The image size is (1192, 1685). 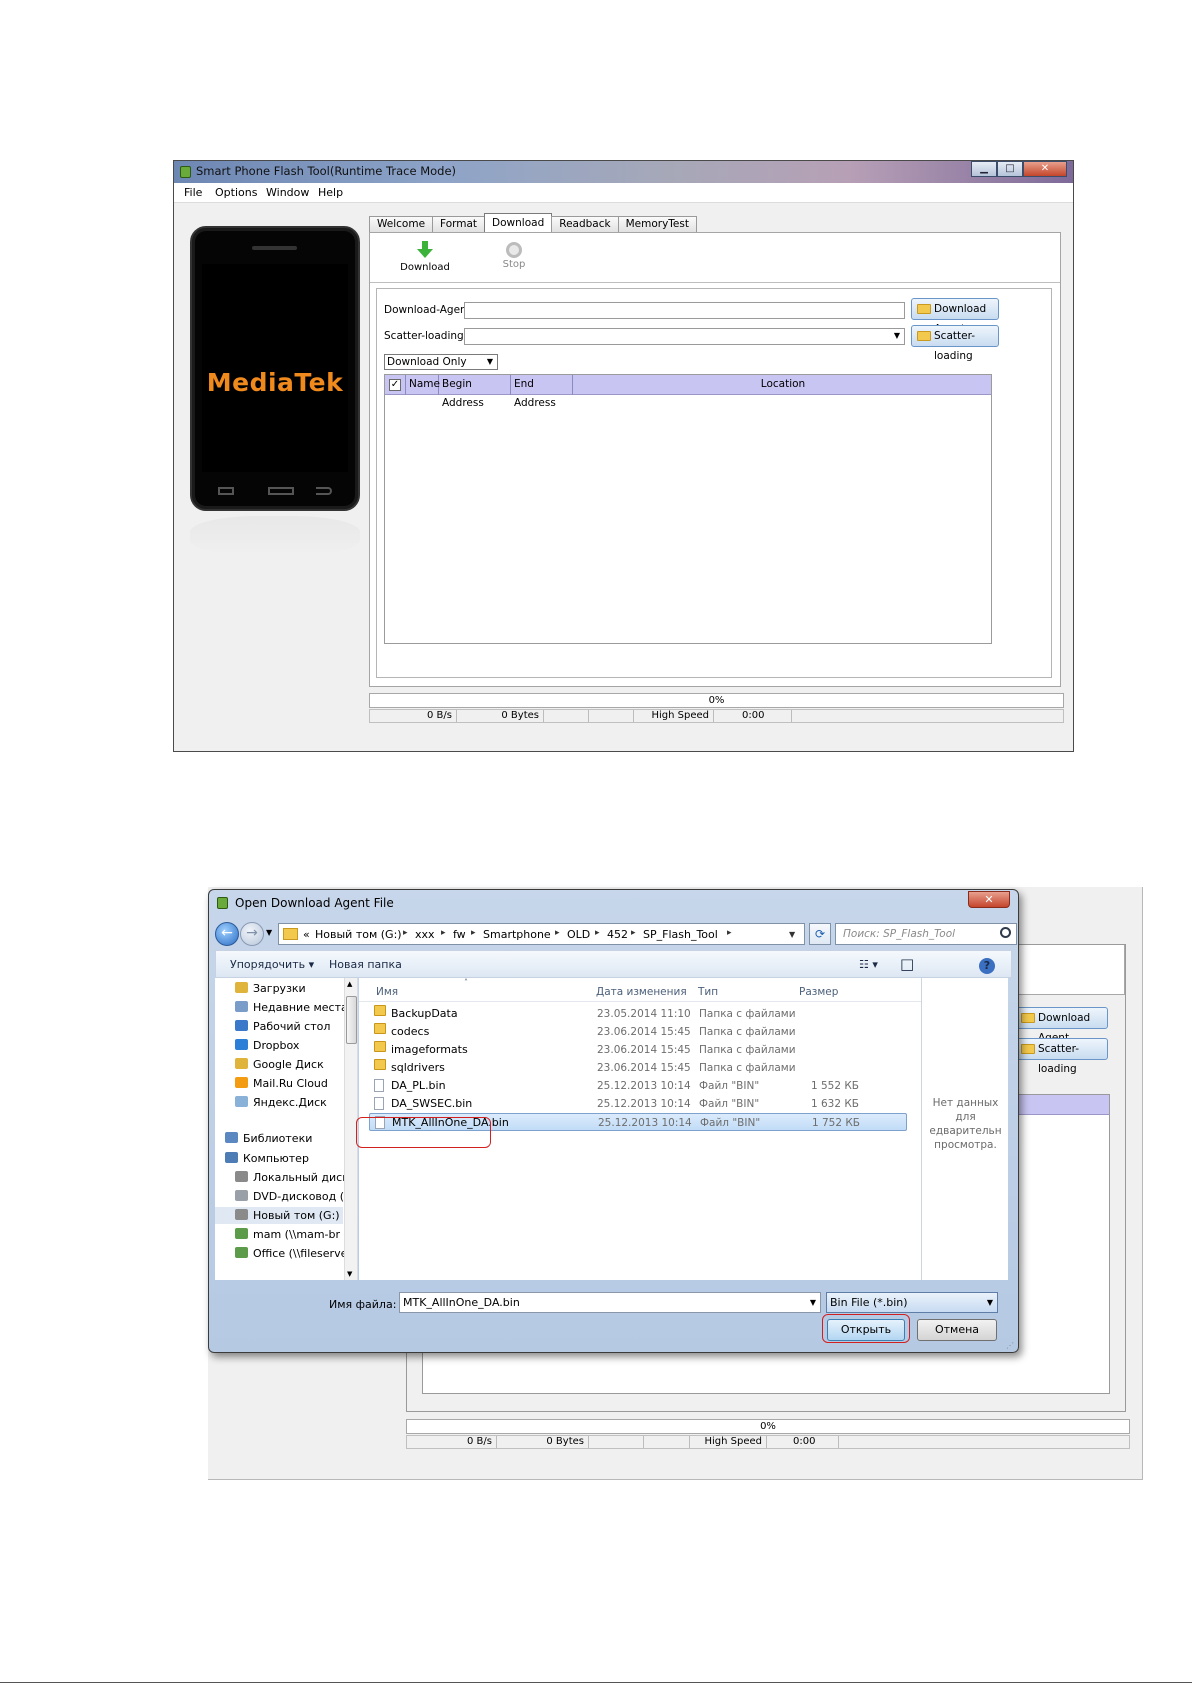 What do you see at coordinates (351, 1020) in the screenshot?
I see `scrollbar-thumb` at bounding box center [351, 1020].